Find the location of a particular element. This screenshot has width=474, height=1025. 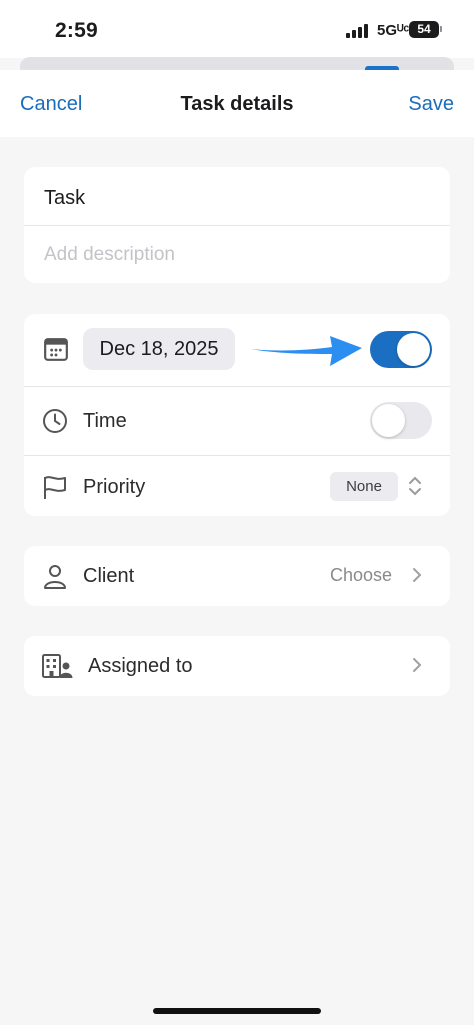

clock-icon is located at coordinates (55, 421).